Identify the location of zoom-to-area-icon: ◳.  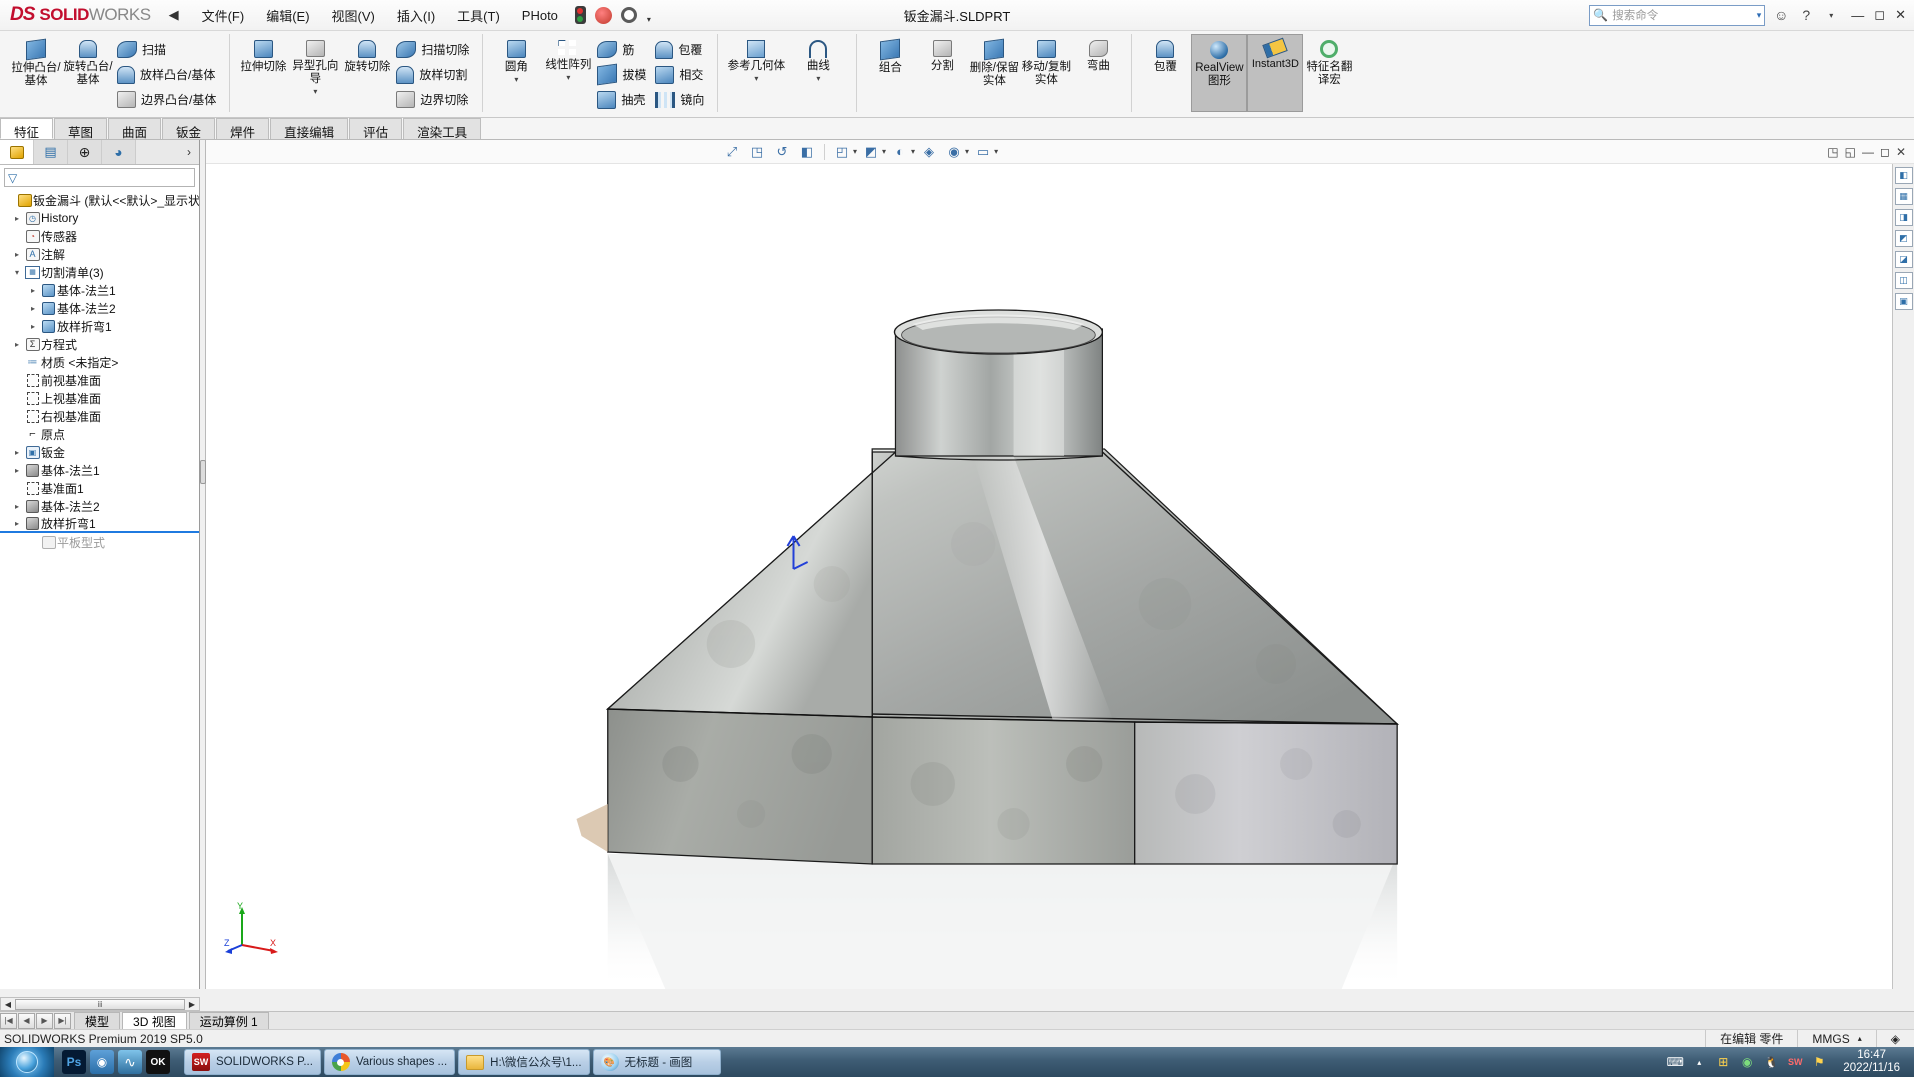
(757, 152).